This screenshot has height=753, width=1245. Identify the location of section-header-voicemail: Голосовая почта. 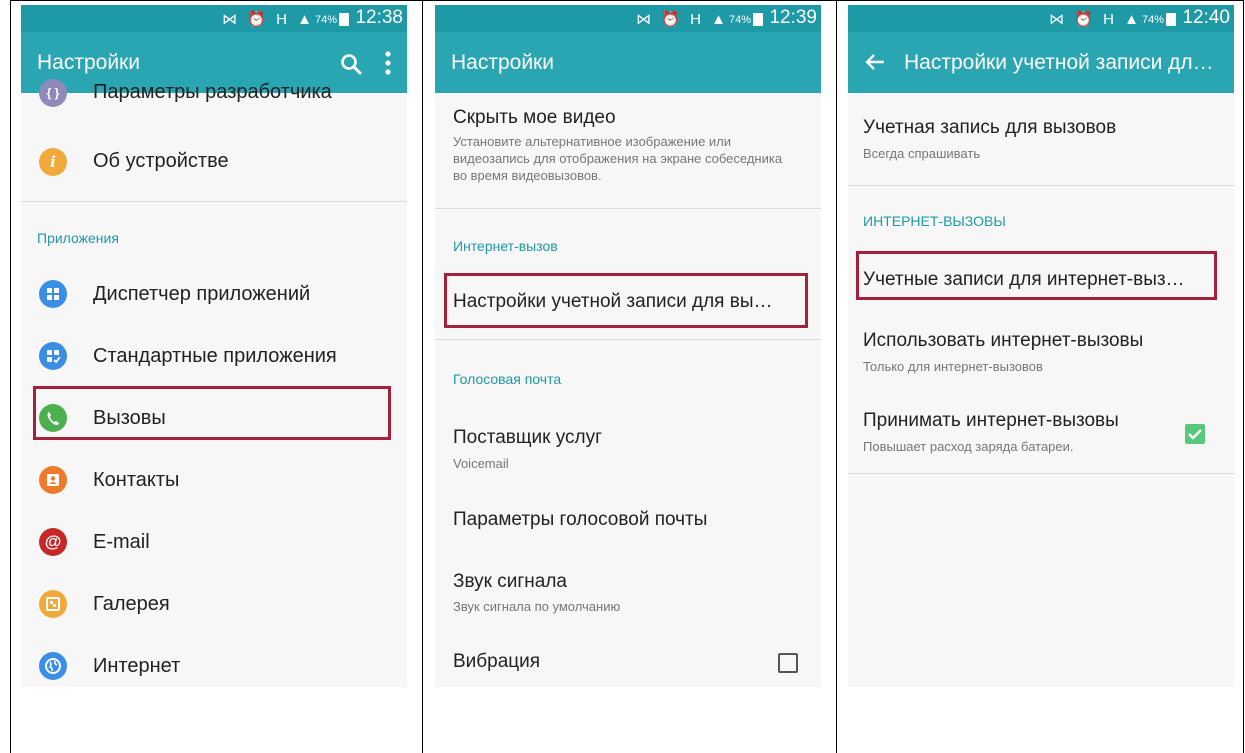
(507, 379).